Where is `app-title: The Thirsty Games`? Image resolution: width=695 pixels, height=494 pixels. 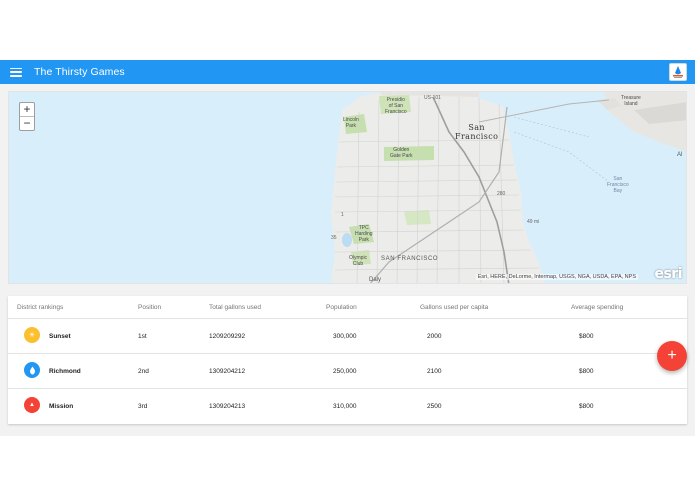 app-title: The Thirsty Games is located at coordinates (79, 72).